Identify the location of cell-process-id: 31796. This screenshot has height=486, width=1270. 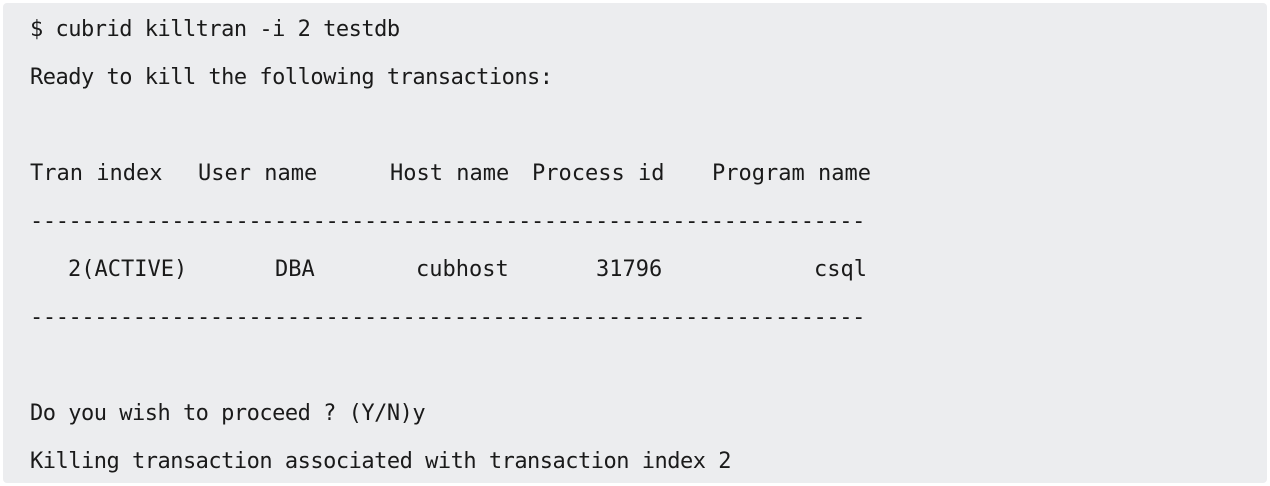
(629, 269).